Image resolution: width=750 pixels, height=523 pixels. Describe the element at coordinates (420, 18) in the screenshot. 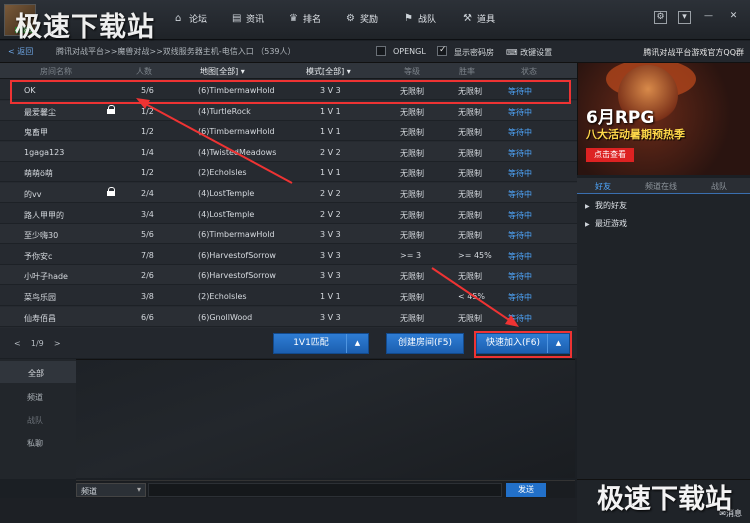

I see `nav-team: ⚑ 战队` at that location.